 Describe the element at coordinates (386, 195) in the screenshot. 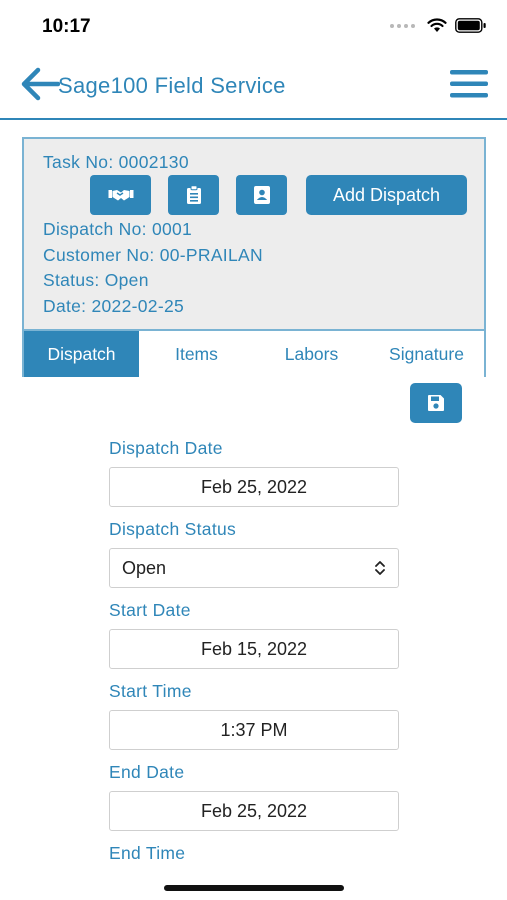

I see `add-dispatch-button: Add Dispatch` at that location.